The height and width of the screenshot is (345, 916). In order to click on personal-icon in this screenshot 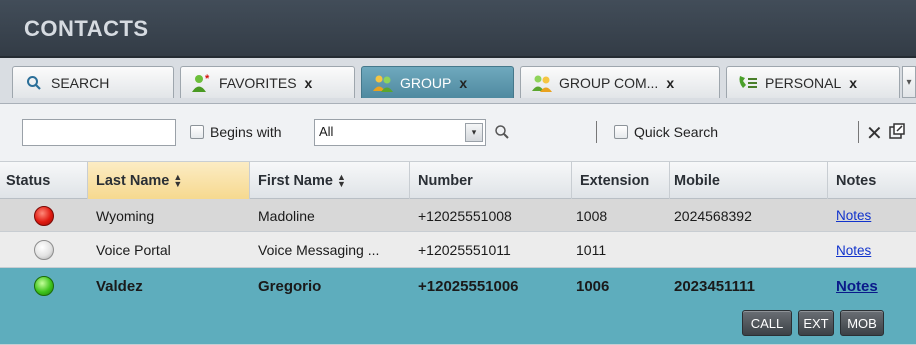, I will do `click(748, 83)`.